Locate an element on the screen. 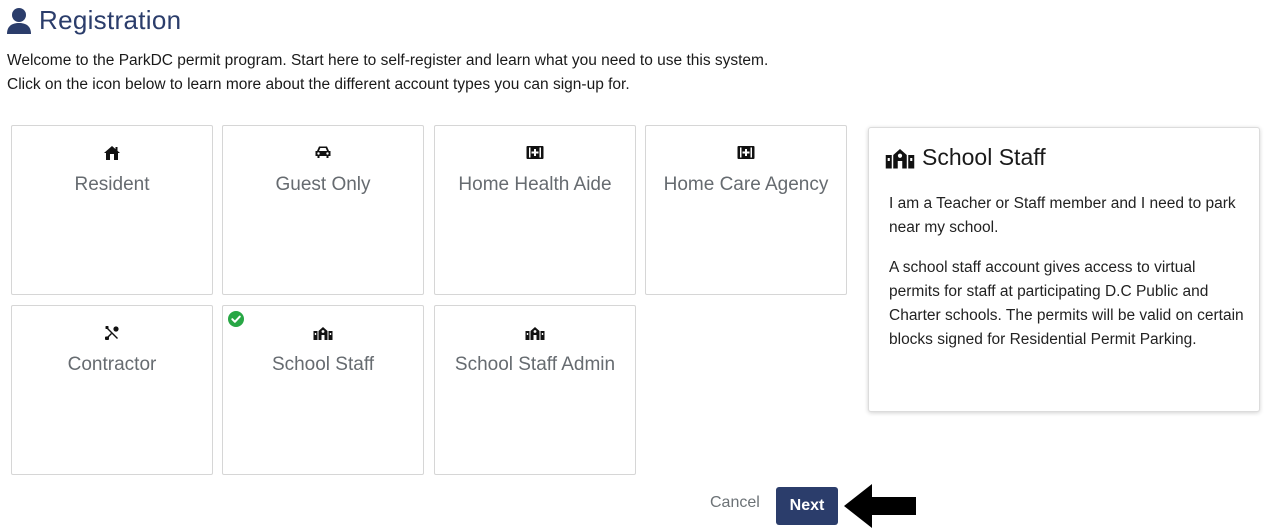 The image size is (1270, 532). account-card-label: Guest Only is located at coordinates (323, 184).